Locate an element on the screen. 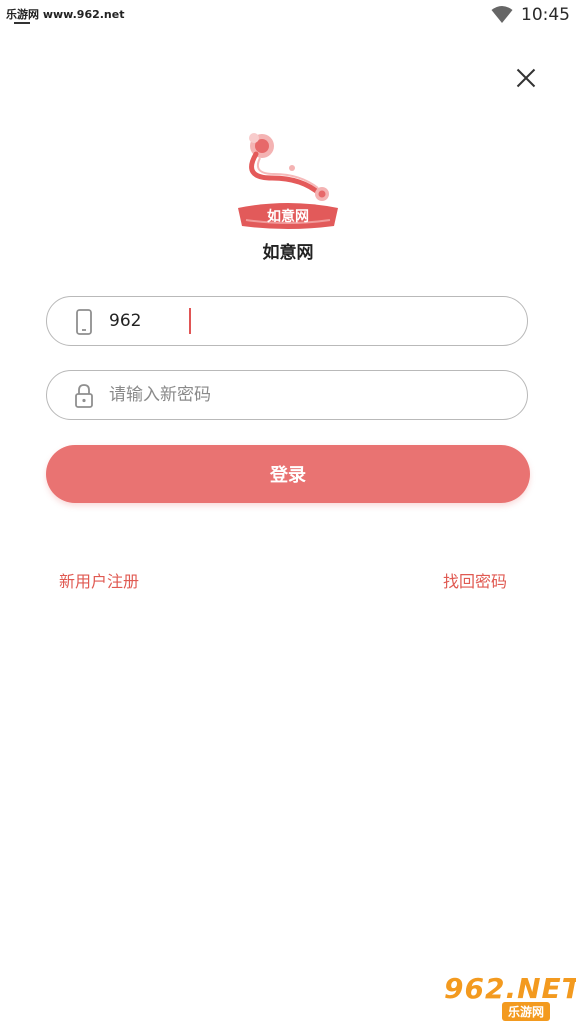  text-cursor is located at coordinates (190, 321).